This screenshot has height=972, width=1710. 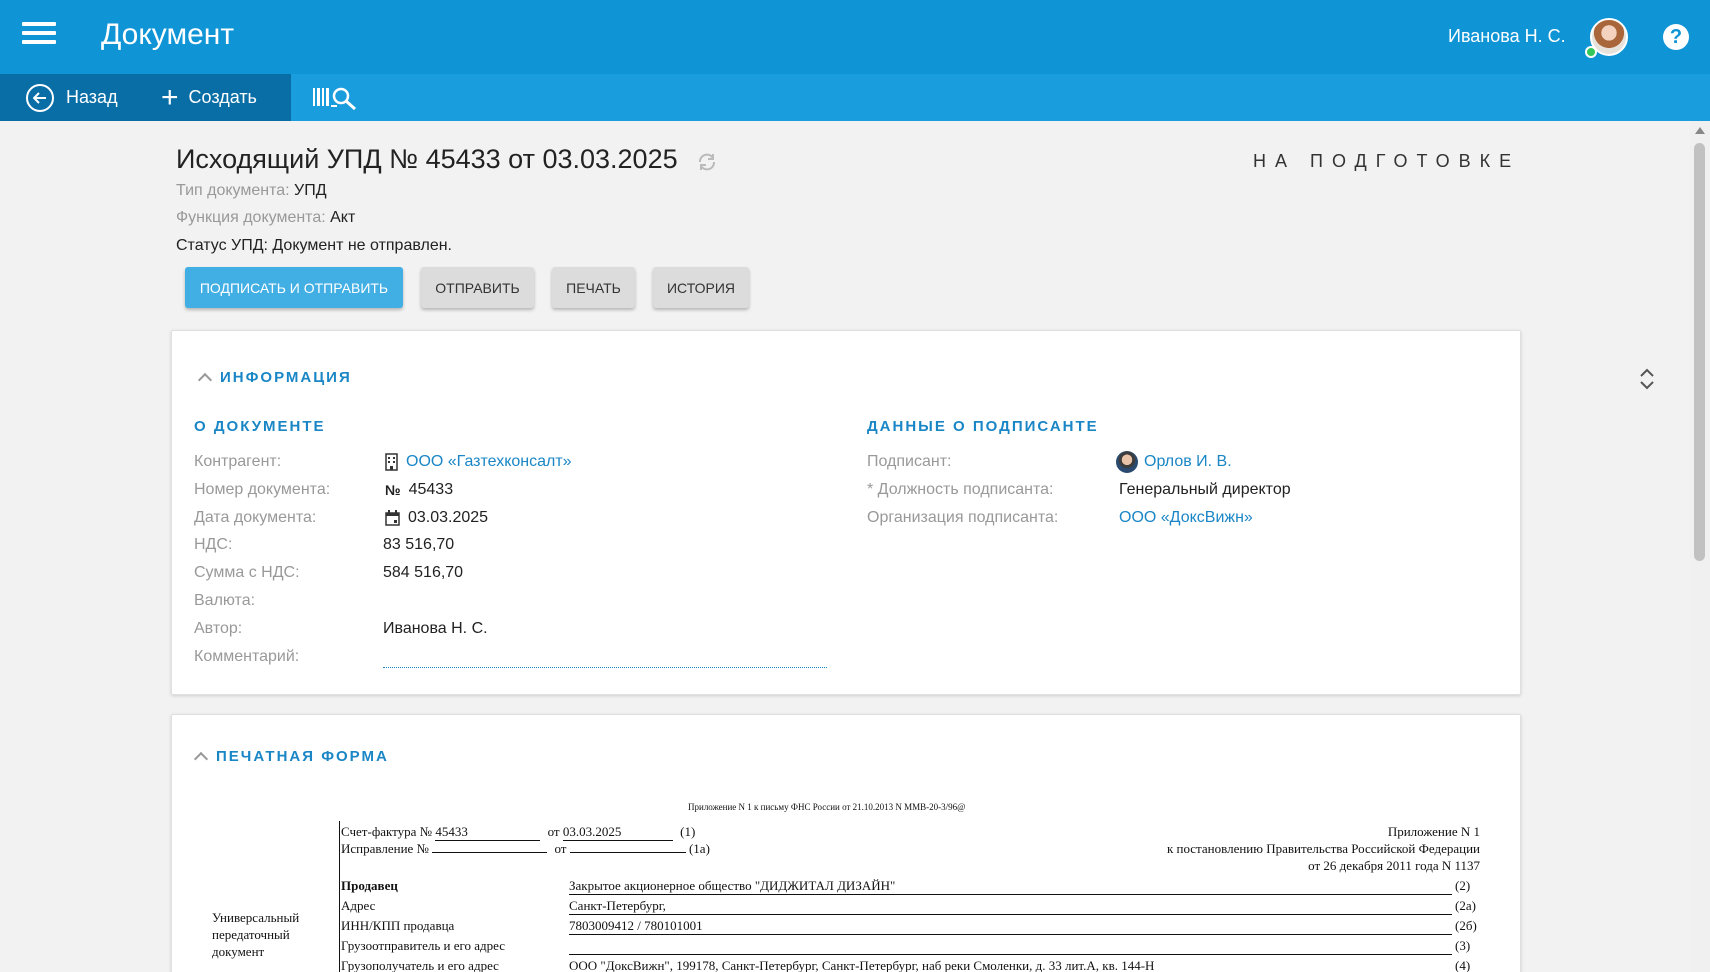 I want to click on toolbar: Назад + Создать, so click(x=855, y=97).